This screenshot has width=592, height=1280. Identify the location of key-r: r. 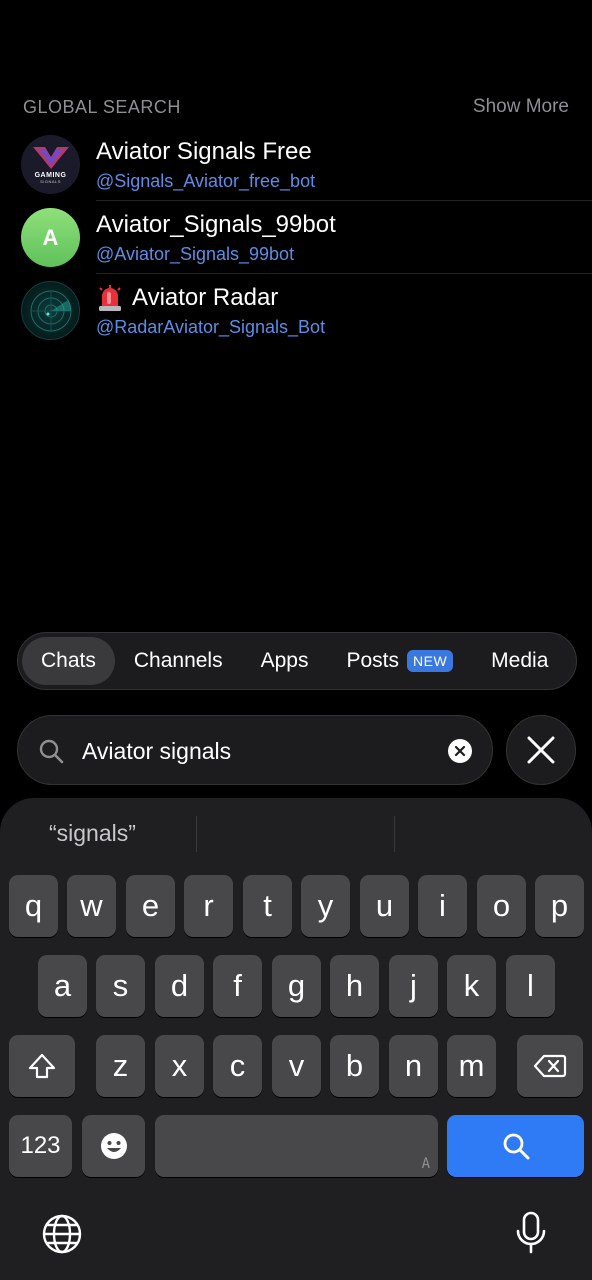
(208, 906).